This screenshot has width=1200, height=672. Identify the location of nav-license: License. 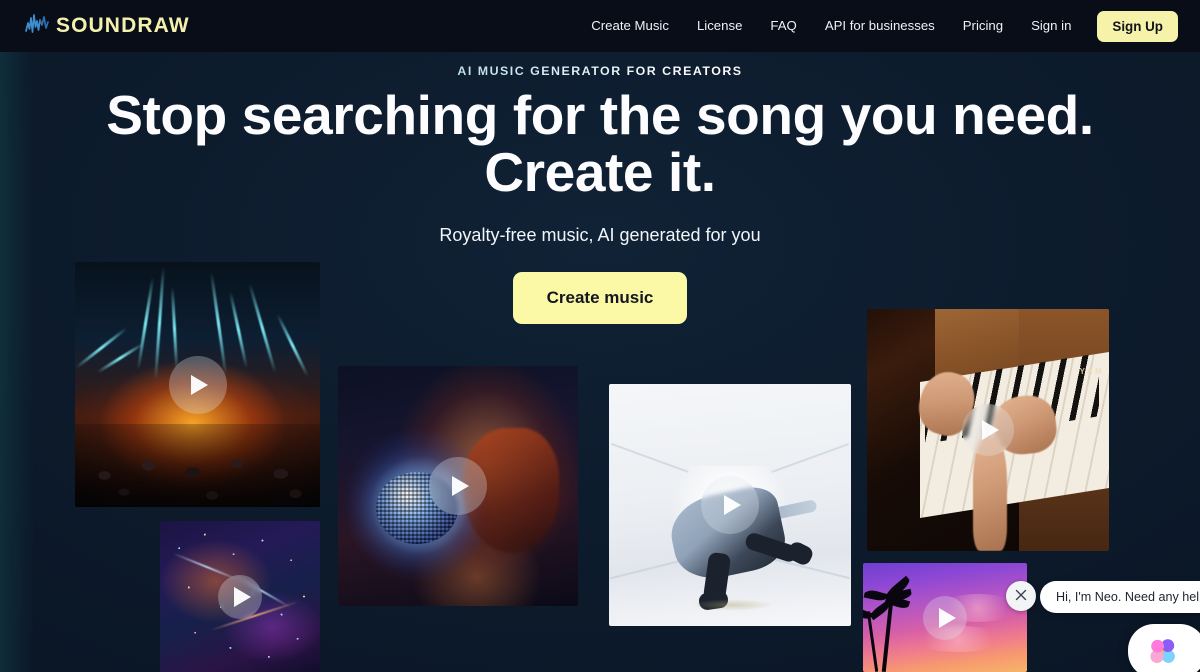
(719, 26).